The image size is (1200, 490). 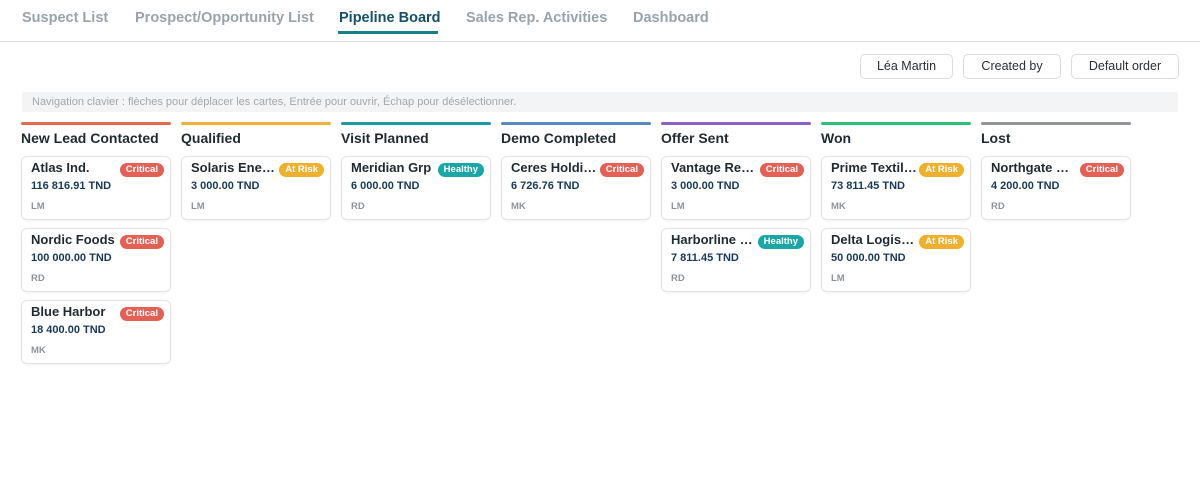 What do you see at coordinates (874, 239) in the screenshot?
I see `deal-name: Delta Logistics` at bounding box center [874, 239].